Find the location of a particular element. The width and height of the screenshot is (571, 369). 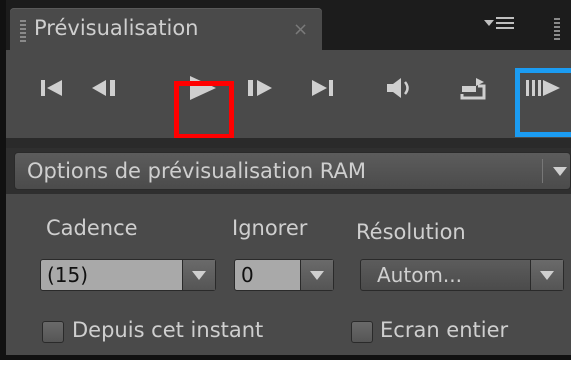

fullscreen-label: Ecran entier is located at coordinates (444, 330).